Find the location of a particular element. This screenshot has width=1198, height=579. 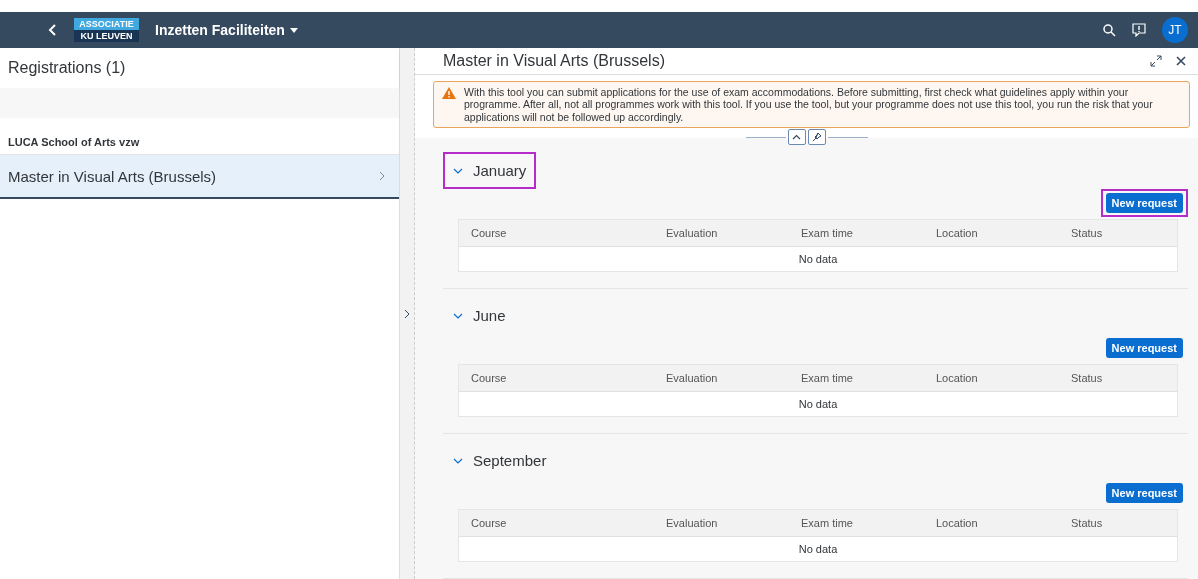

close-icon is located at coordinates (1181, 60).